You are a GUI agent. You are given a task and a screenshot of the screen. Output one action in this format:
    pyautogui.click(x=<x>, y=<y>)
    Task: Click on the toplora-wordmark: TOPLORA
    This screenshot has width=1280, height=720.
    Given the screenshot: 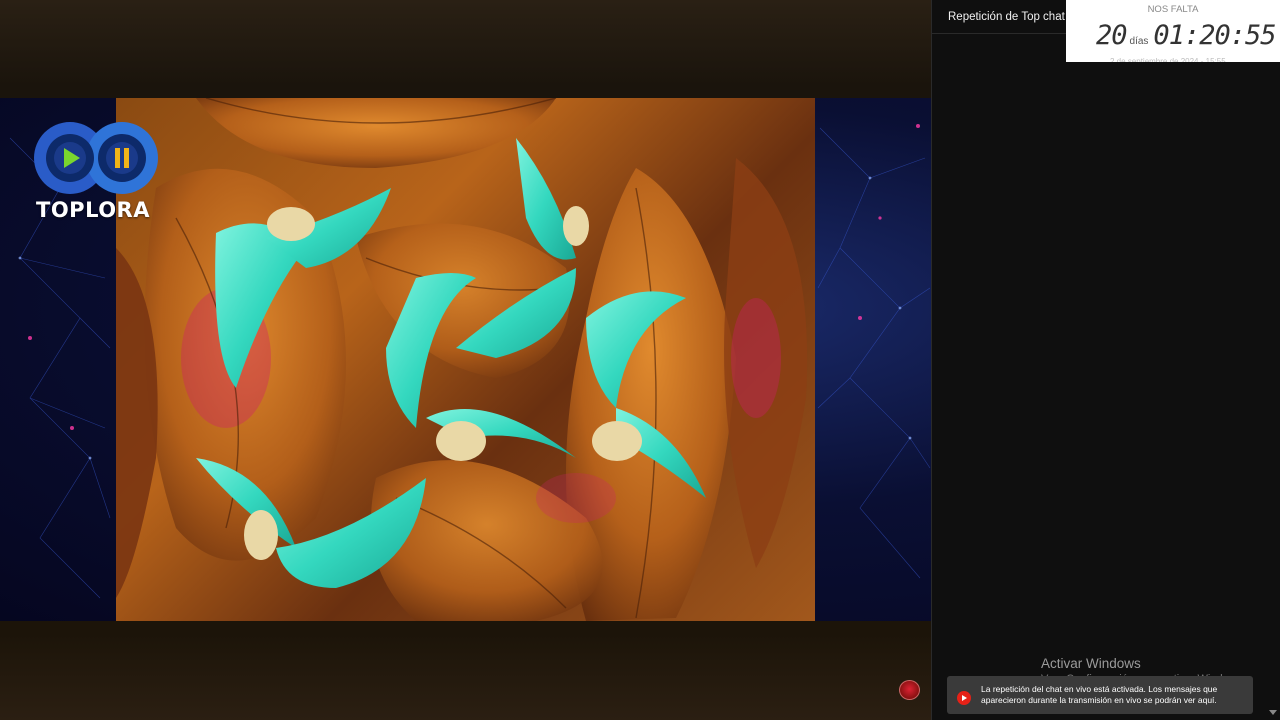 What is the action you would take?
    pyautogui.click(x=93, y=210)
    